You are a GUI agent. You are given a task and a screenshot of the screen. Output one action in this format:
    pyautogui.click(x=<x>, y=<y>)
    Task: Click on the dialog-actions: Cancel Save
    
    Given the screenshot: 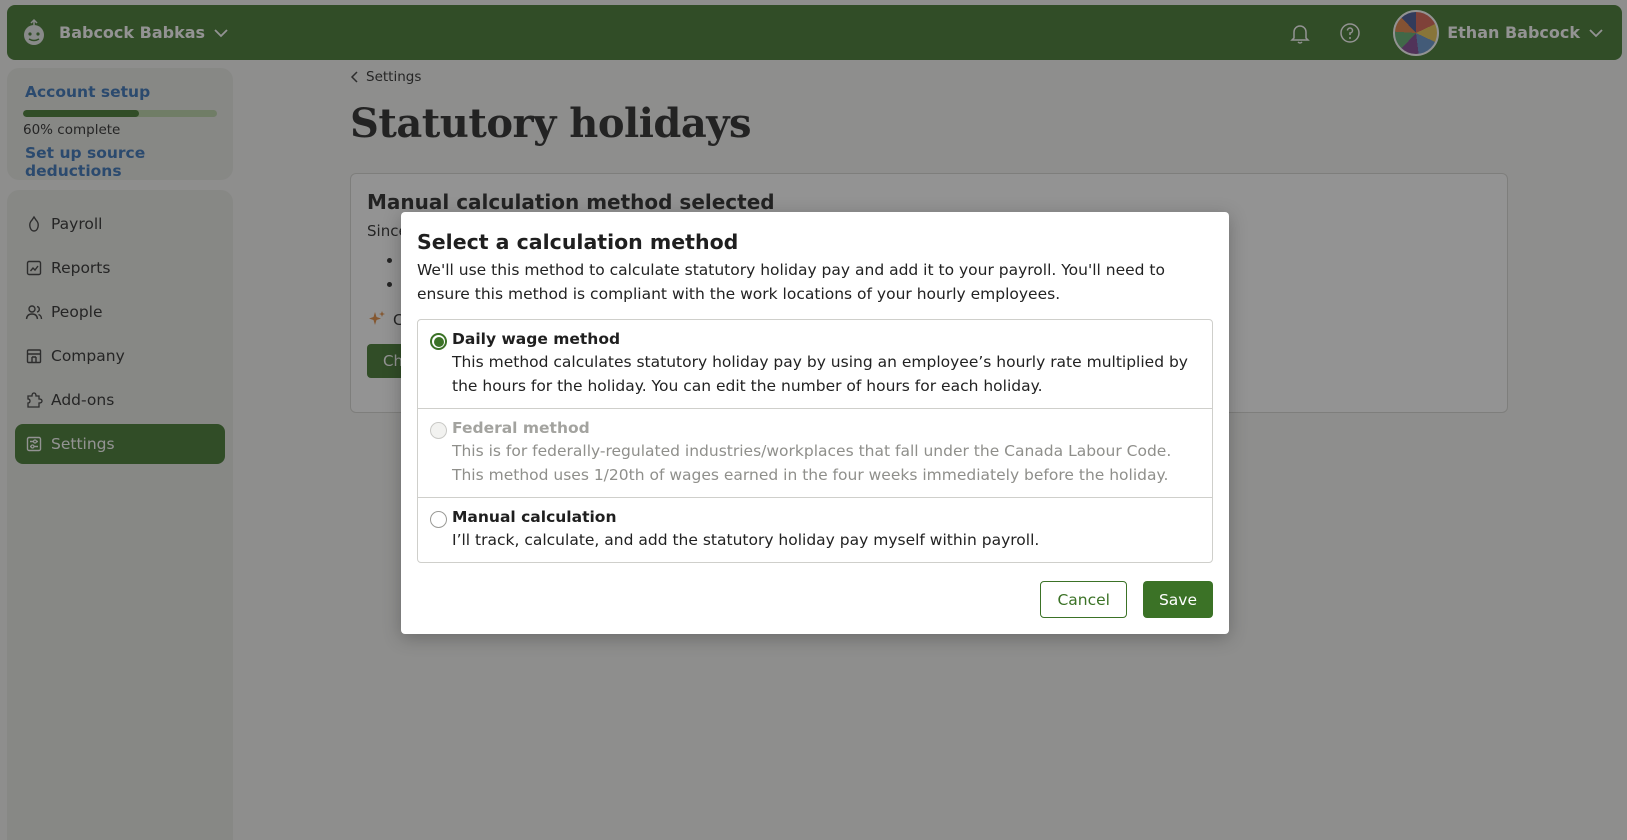 What is the action you would take?
    pyautogui.click(x=1126, y=599)
    